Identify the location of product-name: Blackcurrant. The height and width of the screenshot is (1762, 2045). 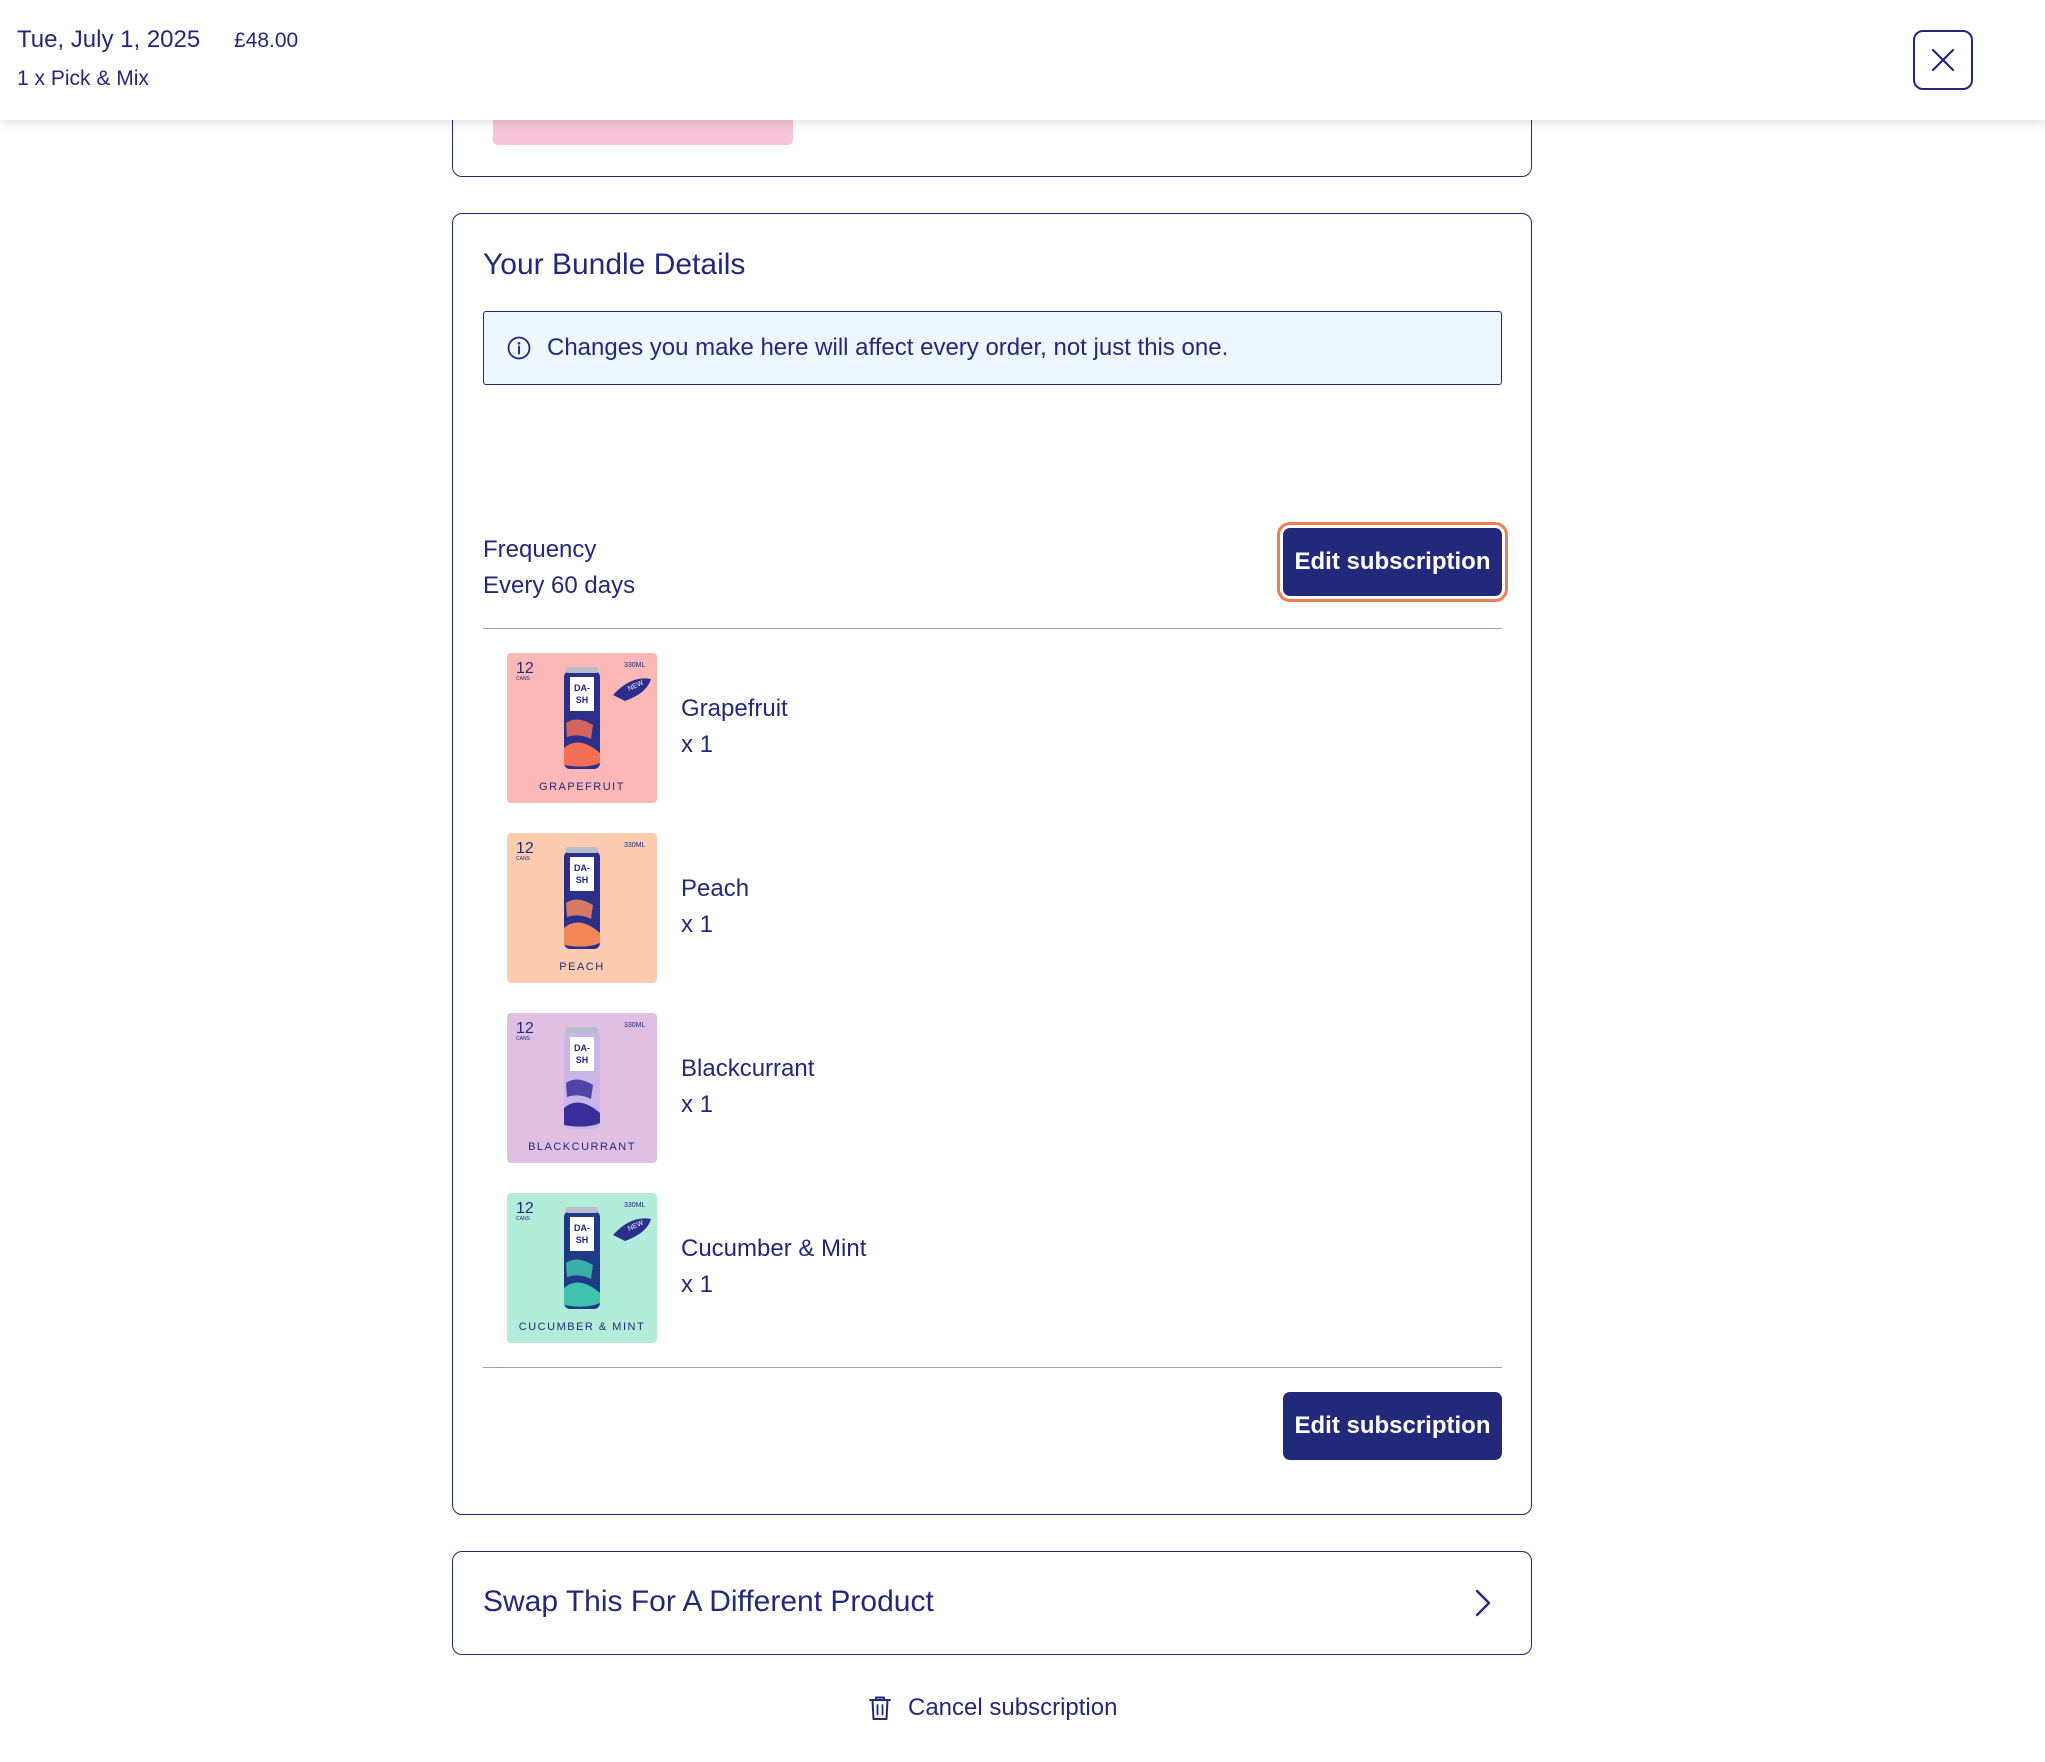
(748, 1068).